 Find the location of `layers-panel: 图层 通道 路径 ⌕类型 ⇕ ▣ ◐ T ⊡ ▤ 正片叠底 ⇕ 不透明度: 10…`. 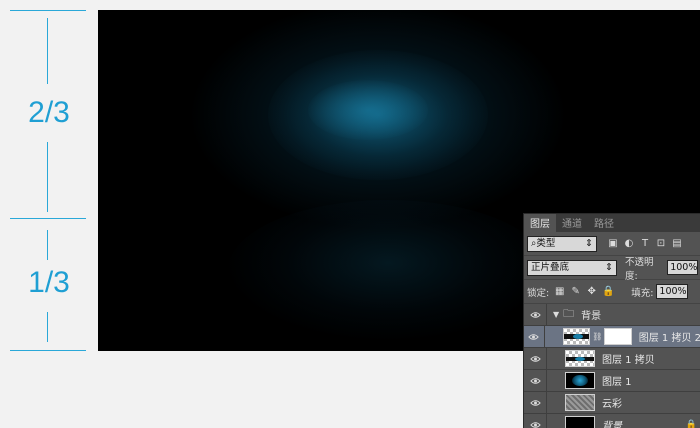

layers-panel: 图层 通道 路径 ⌕类型 ⇕ ▣ ◐ T ⊡ ▤ 正片叠底 ⇕ 不透明度: 10… is located at coordinates (611, 320).